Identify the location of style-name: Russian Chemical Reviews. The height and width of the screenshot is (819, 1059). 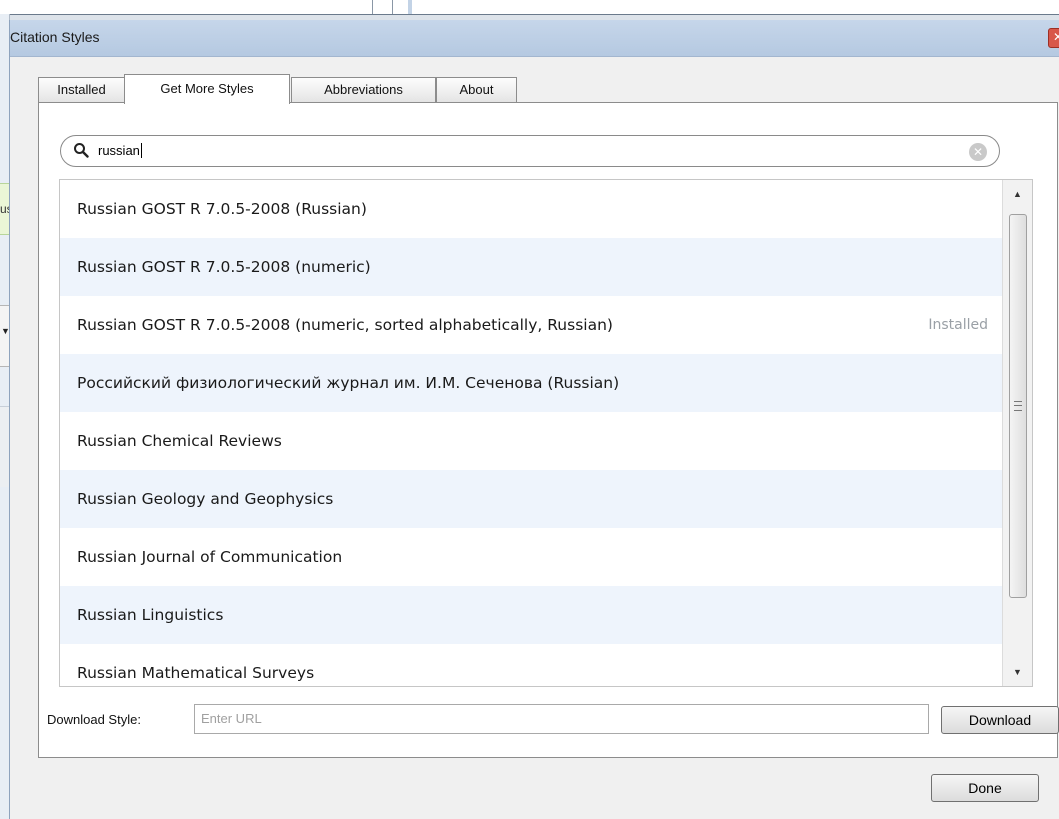
(179, 441).